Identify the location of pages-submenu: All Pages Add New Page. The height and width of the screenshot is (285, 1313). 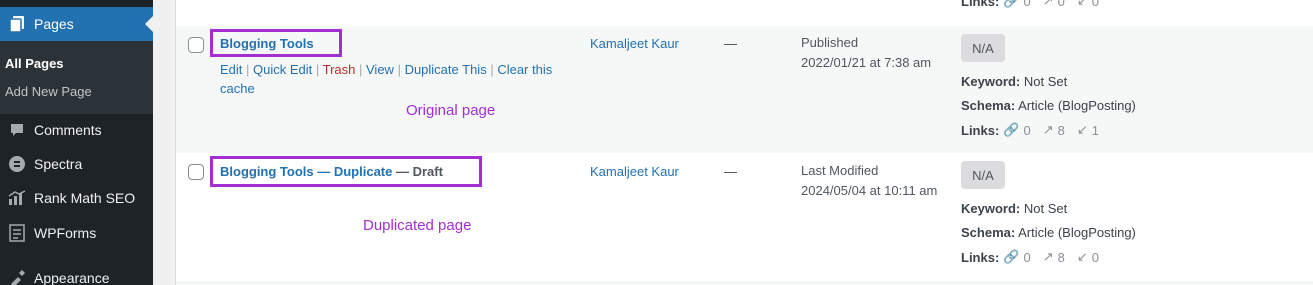
(76, 77).